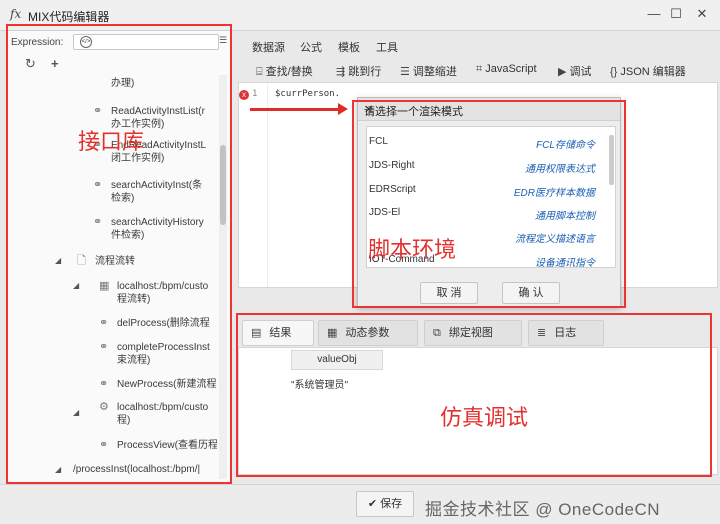 The image size is (720, 524). Describe the element at coordinates (299, 109) in the screenshot. I see `annotation-arrow` at that location.